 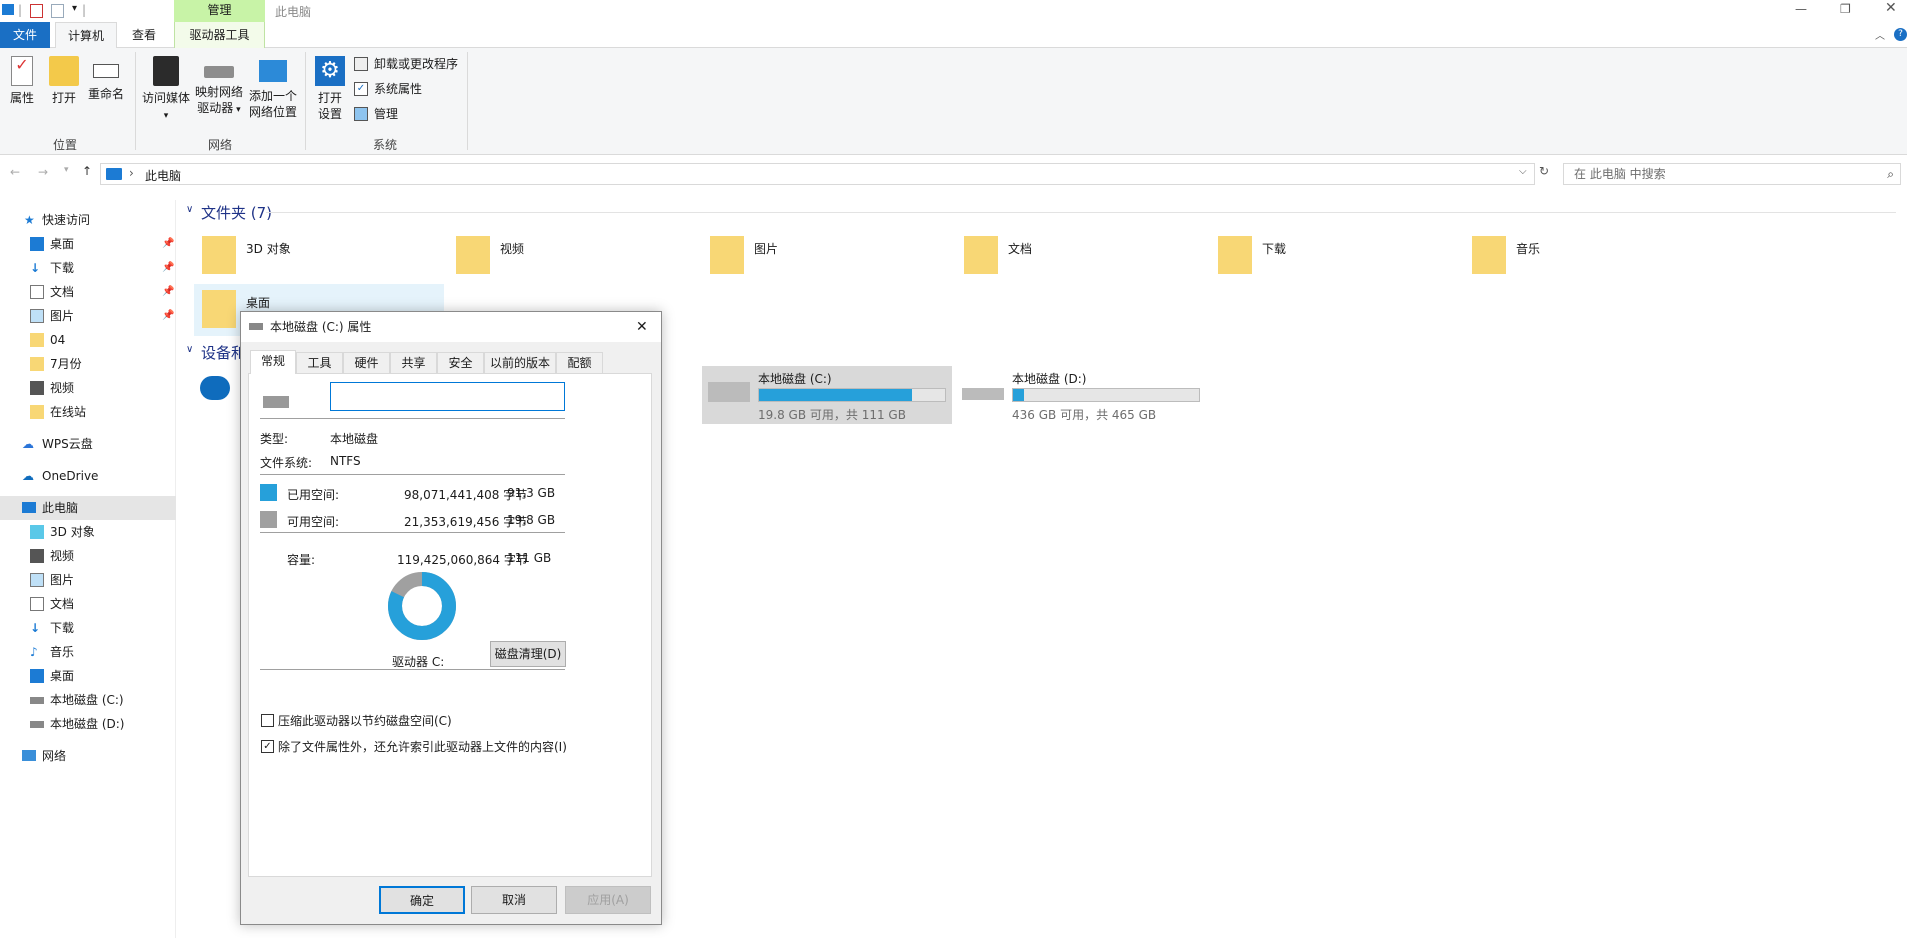 What do you see at coordinates (86, 35) in the screenshot?
I see `tab-computer: 计算机` at bounding box center [86, 35].